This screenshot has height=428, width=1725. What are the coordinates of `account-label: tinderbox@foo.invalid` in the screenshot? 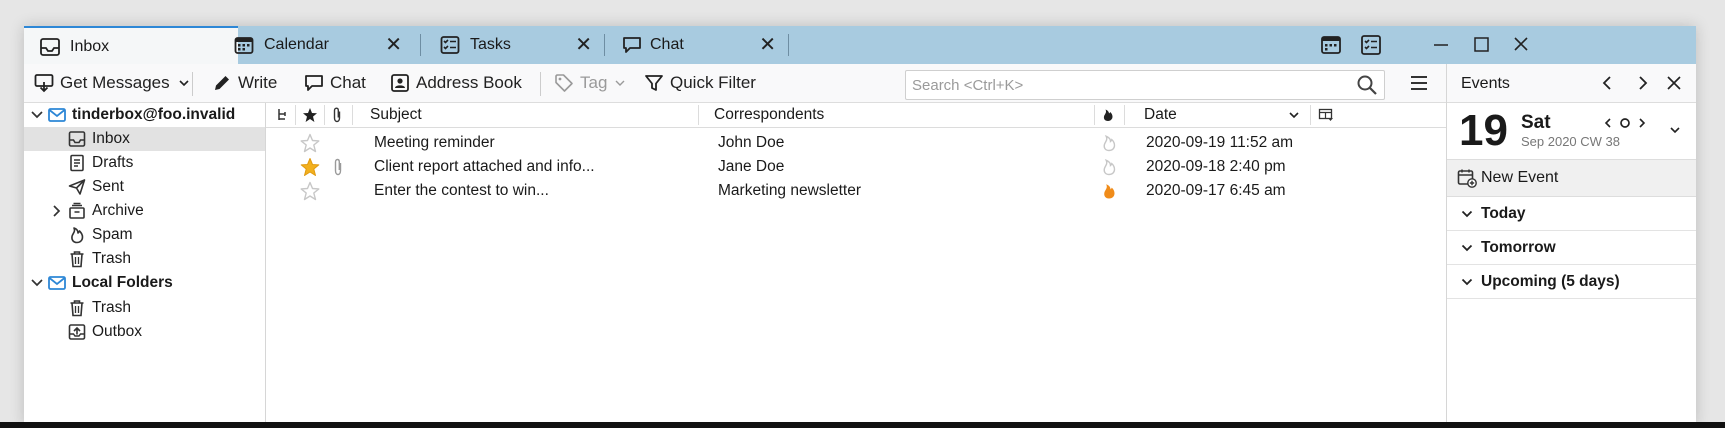 It's located at (154, 114).